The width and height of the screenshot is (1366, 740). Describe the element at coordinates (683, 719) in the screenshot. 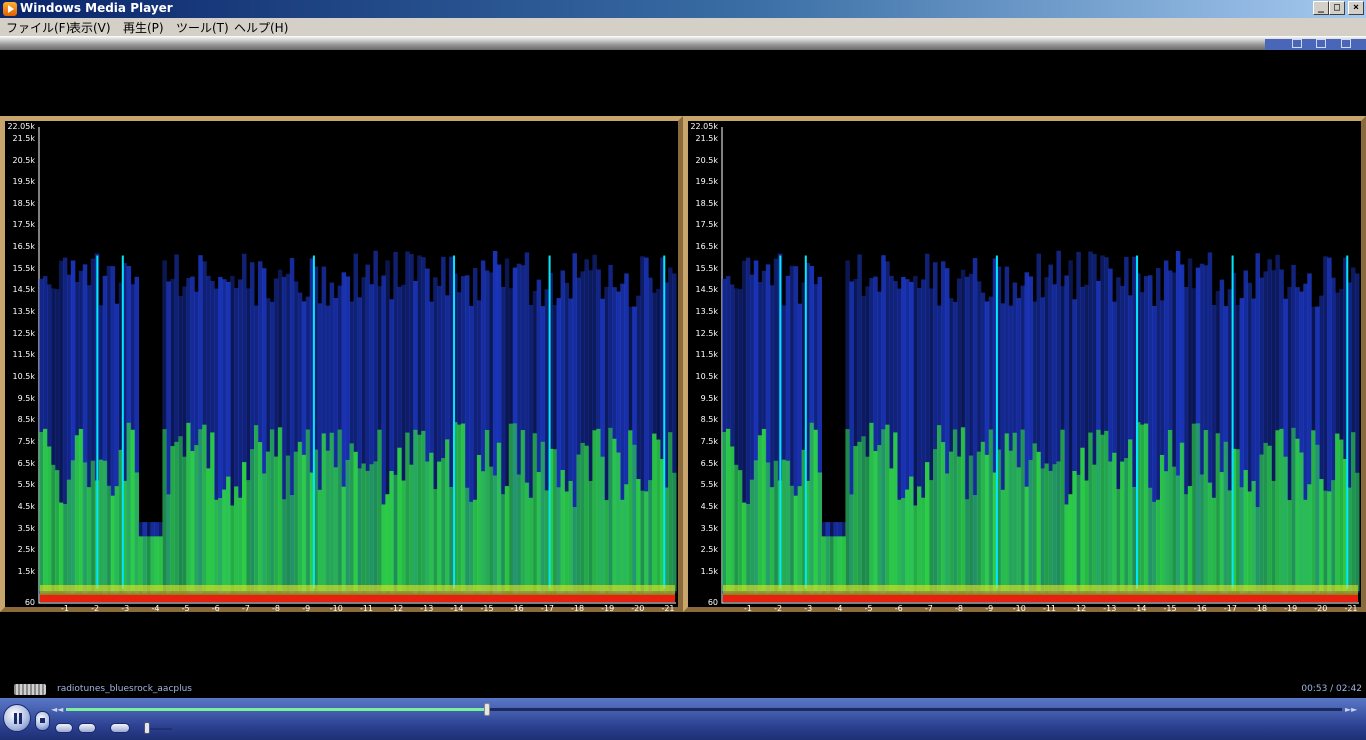

I see `transport-bar` at that location.